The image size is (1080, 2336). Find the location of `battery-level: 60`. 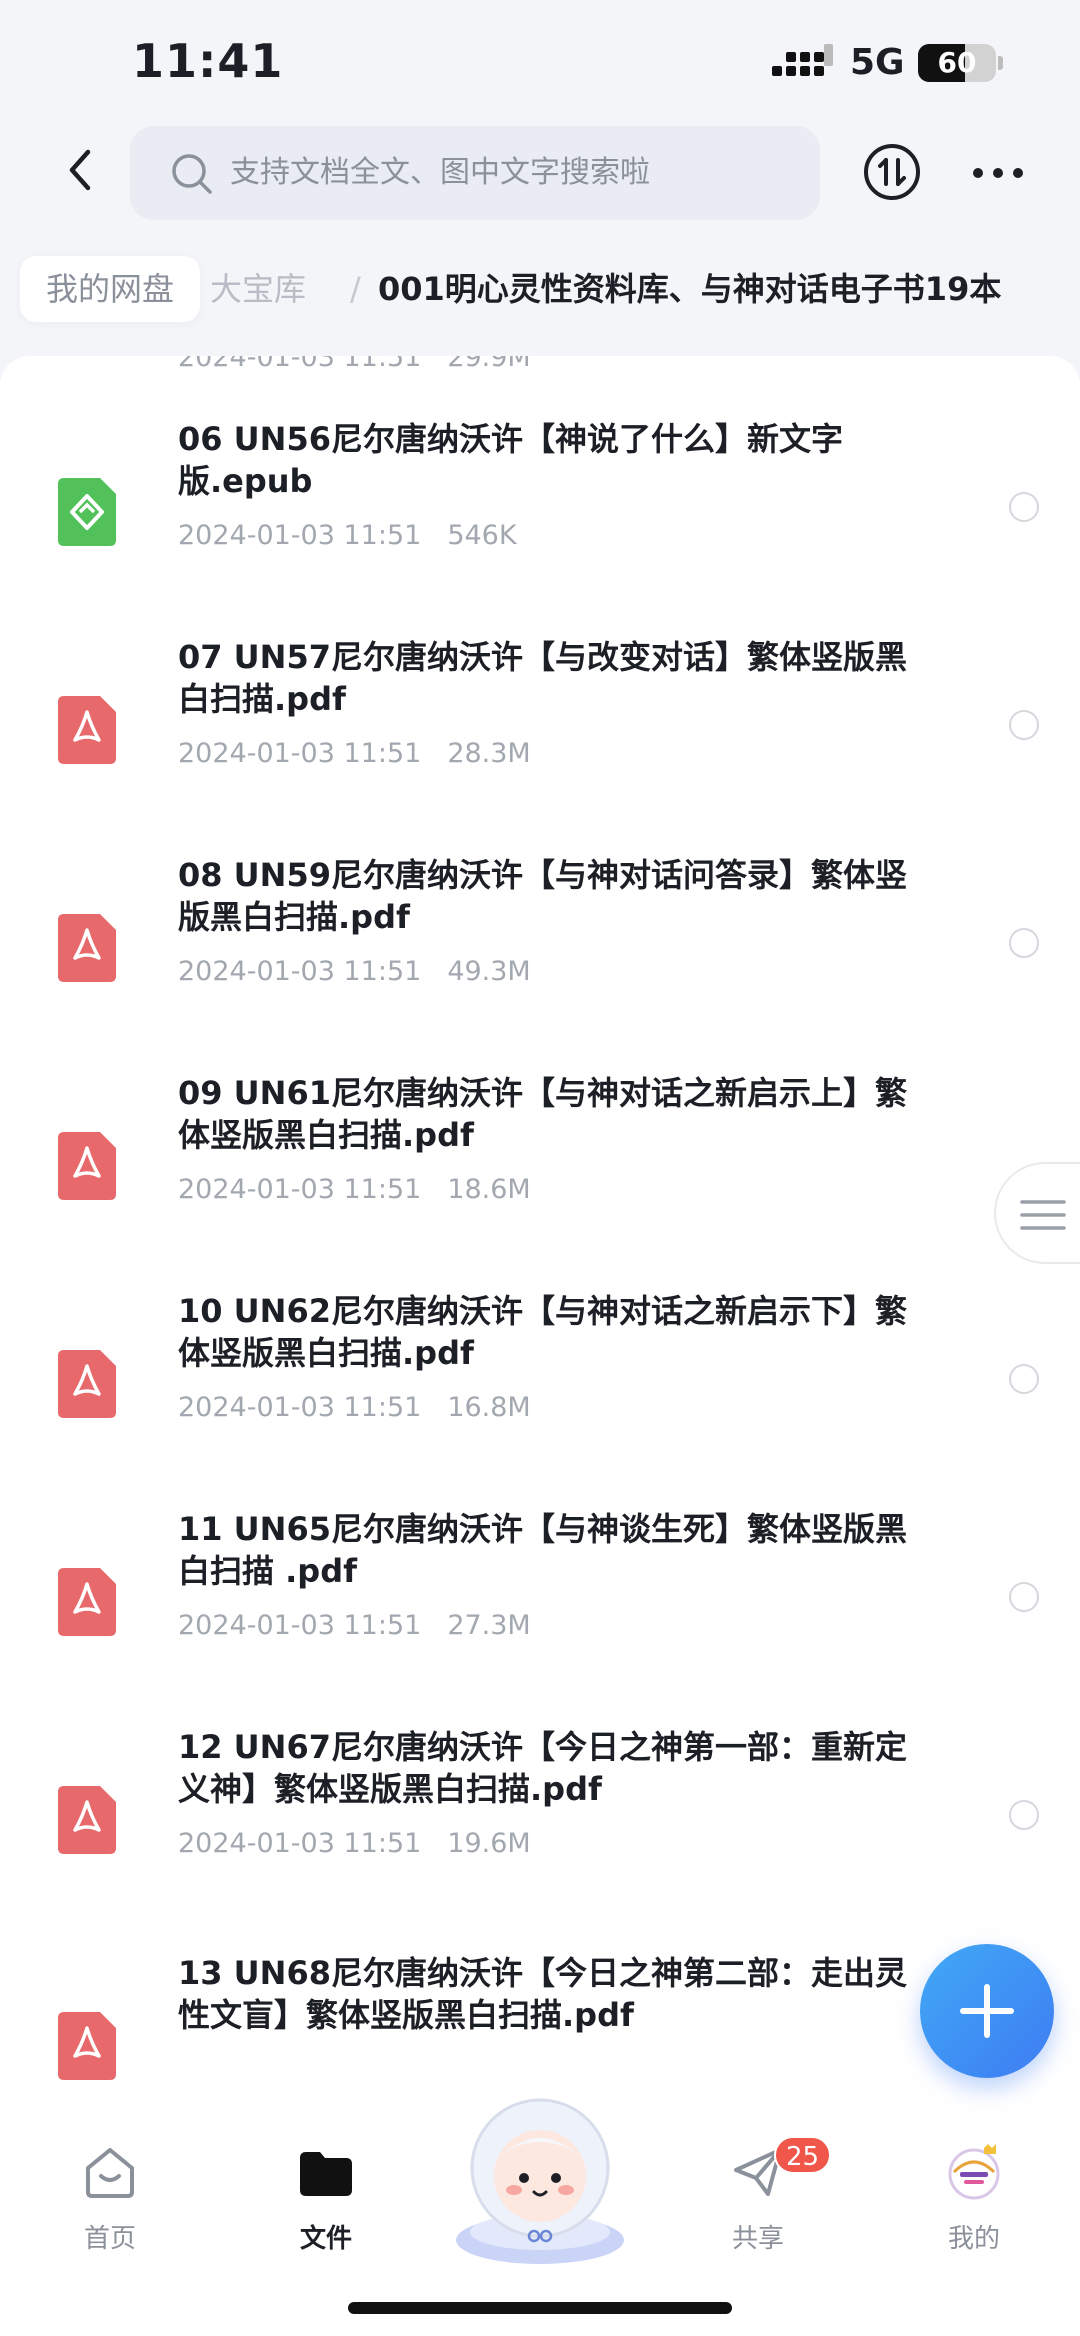

battery-level: 60 is located at coordinates (957, 62).